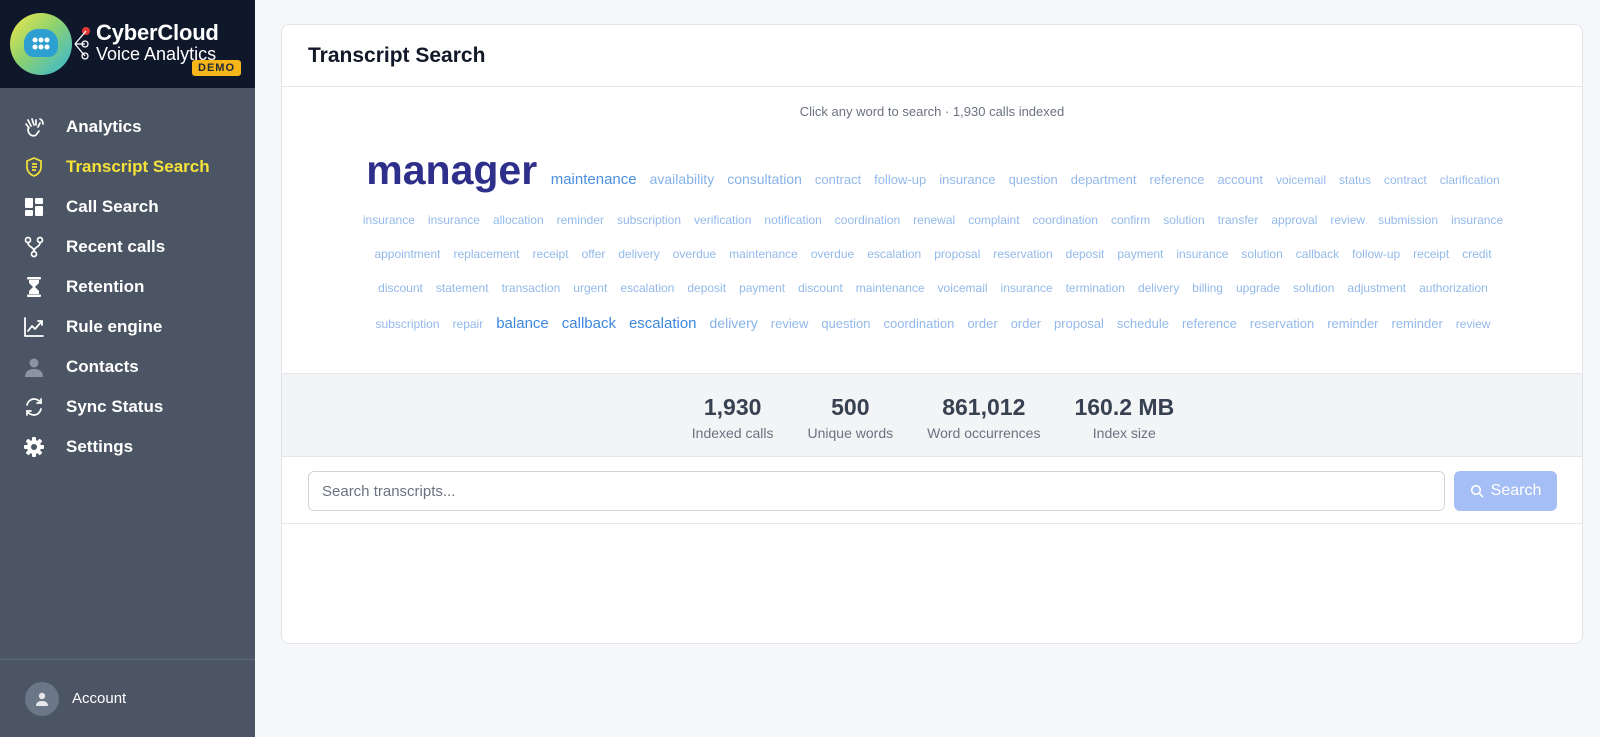 This screenshot has width=1600, height=737. Describe the element at coordinates (127, 247) in the screenshot. I see `sidebar-item-recent-calls: Recent calls` at that location.